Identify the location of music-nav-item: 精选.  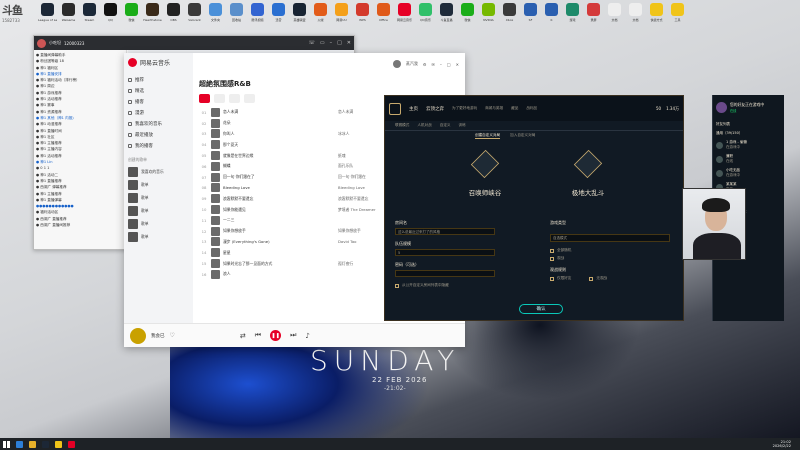
(158, 91).